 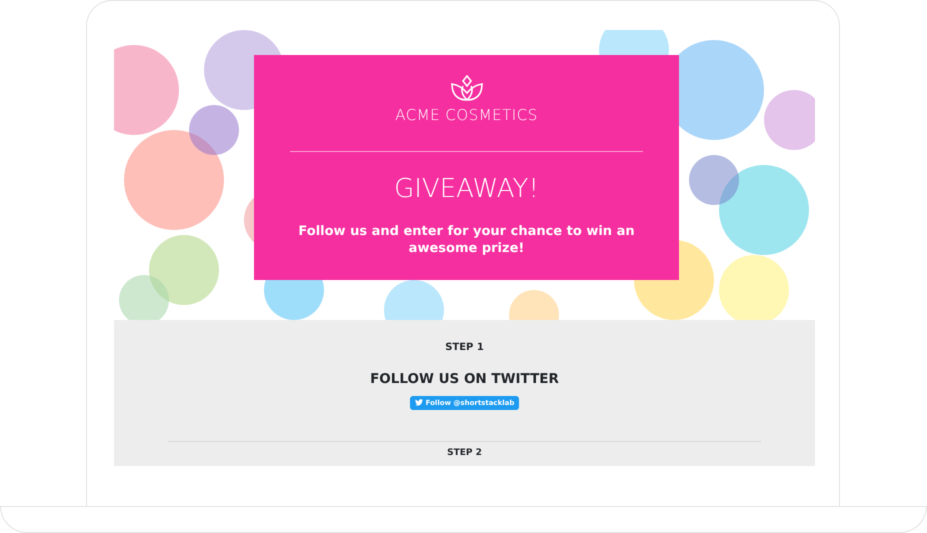 What do you see at coordinates (466, 189) in the screenshot?
I see `giveaway-title: GIVEAWAY!` at bounding box center [466, 189].